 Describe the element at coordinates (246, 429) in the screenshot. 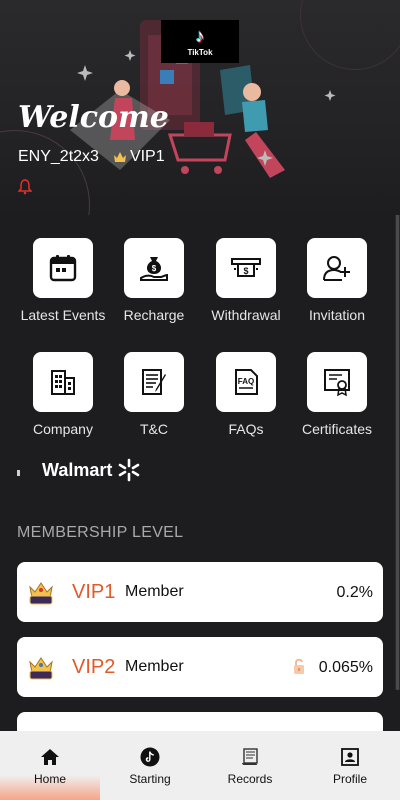

I see `menu-label: FAQs` at that location.